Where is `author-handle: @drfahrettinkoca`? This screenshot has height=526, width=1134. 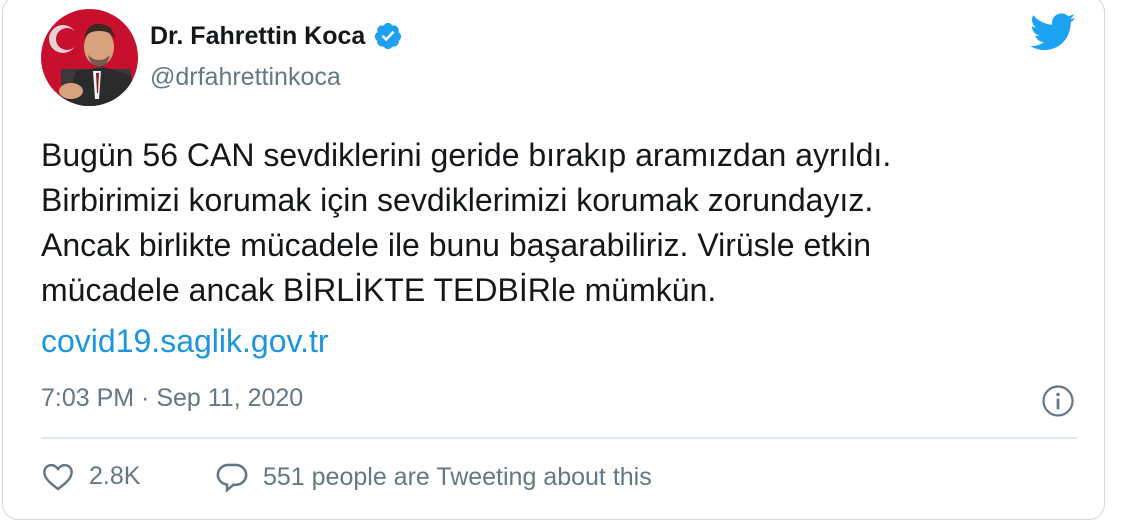 author-handle: @drfahrettinkoca is located at coordinates (245, 77).